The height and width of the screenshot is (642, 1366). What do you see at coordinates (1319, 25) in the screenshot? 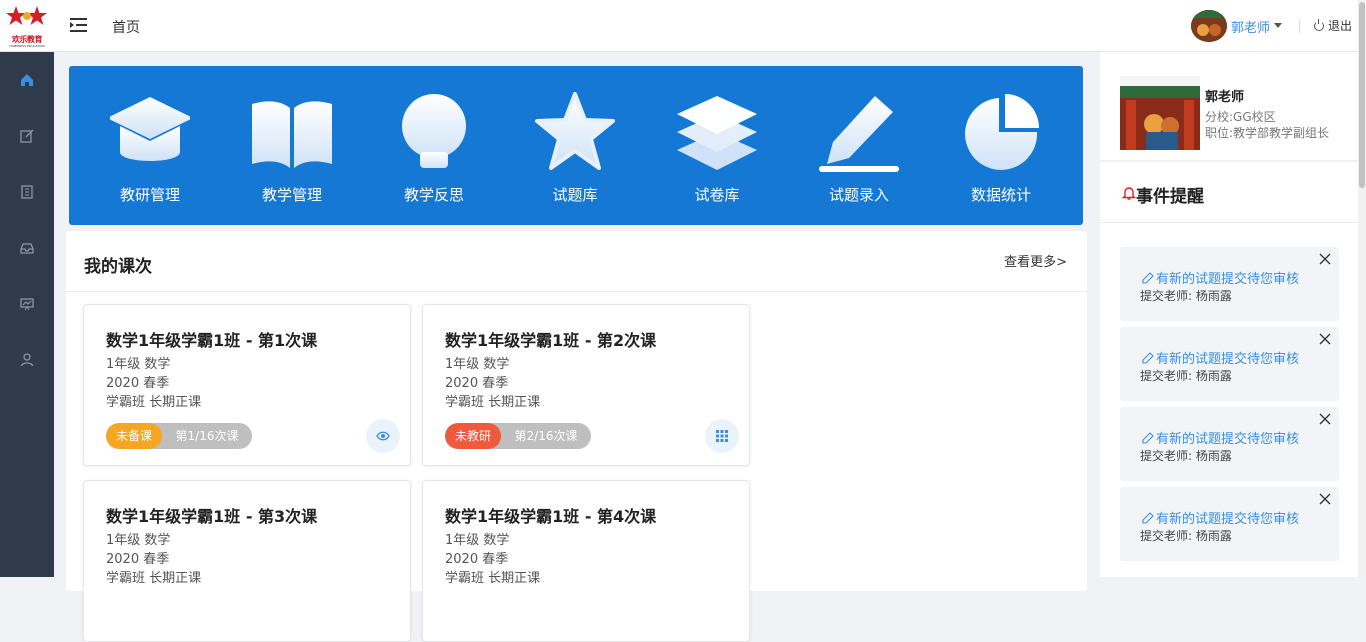
I see `power-icon` at bounding box center [1319, 25].